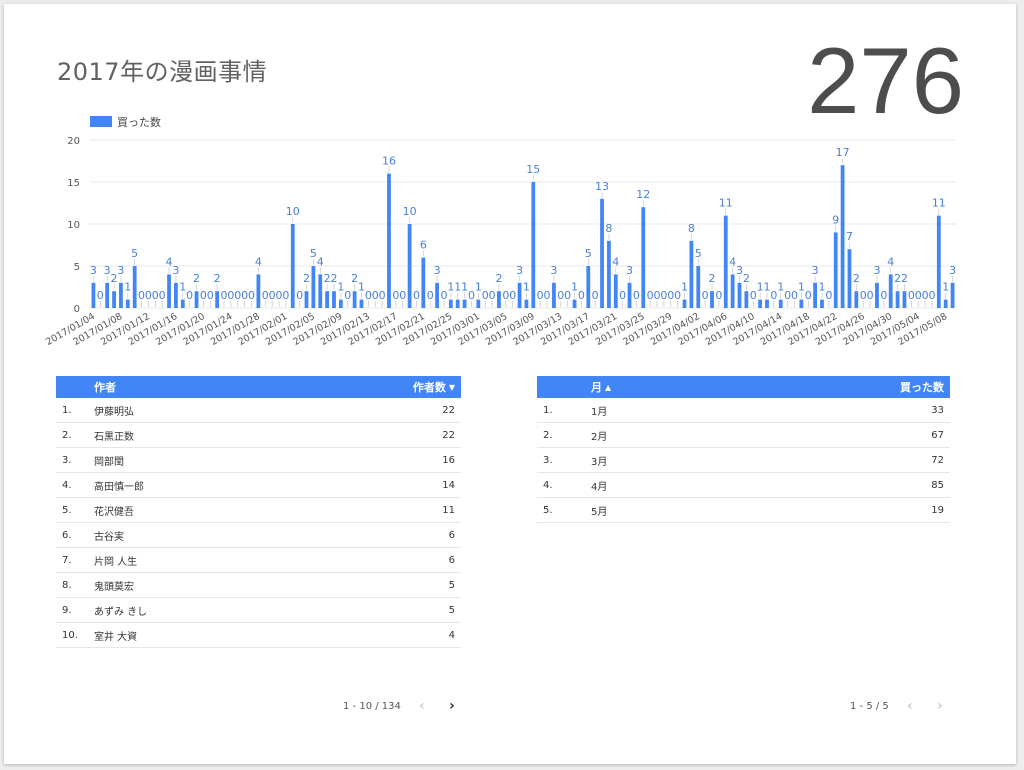 This screenshot has height=770, width=1024. What do you see at coordinates (114, 412) in the screenshot?
I see `row-label: 伊藤明弘` at bounding box center [114, 412].